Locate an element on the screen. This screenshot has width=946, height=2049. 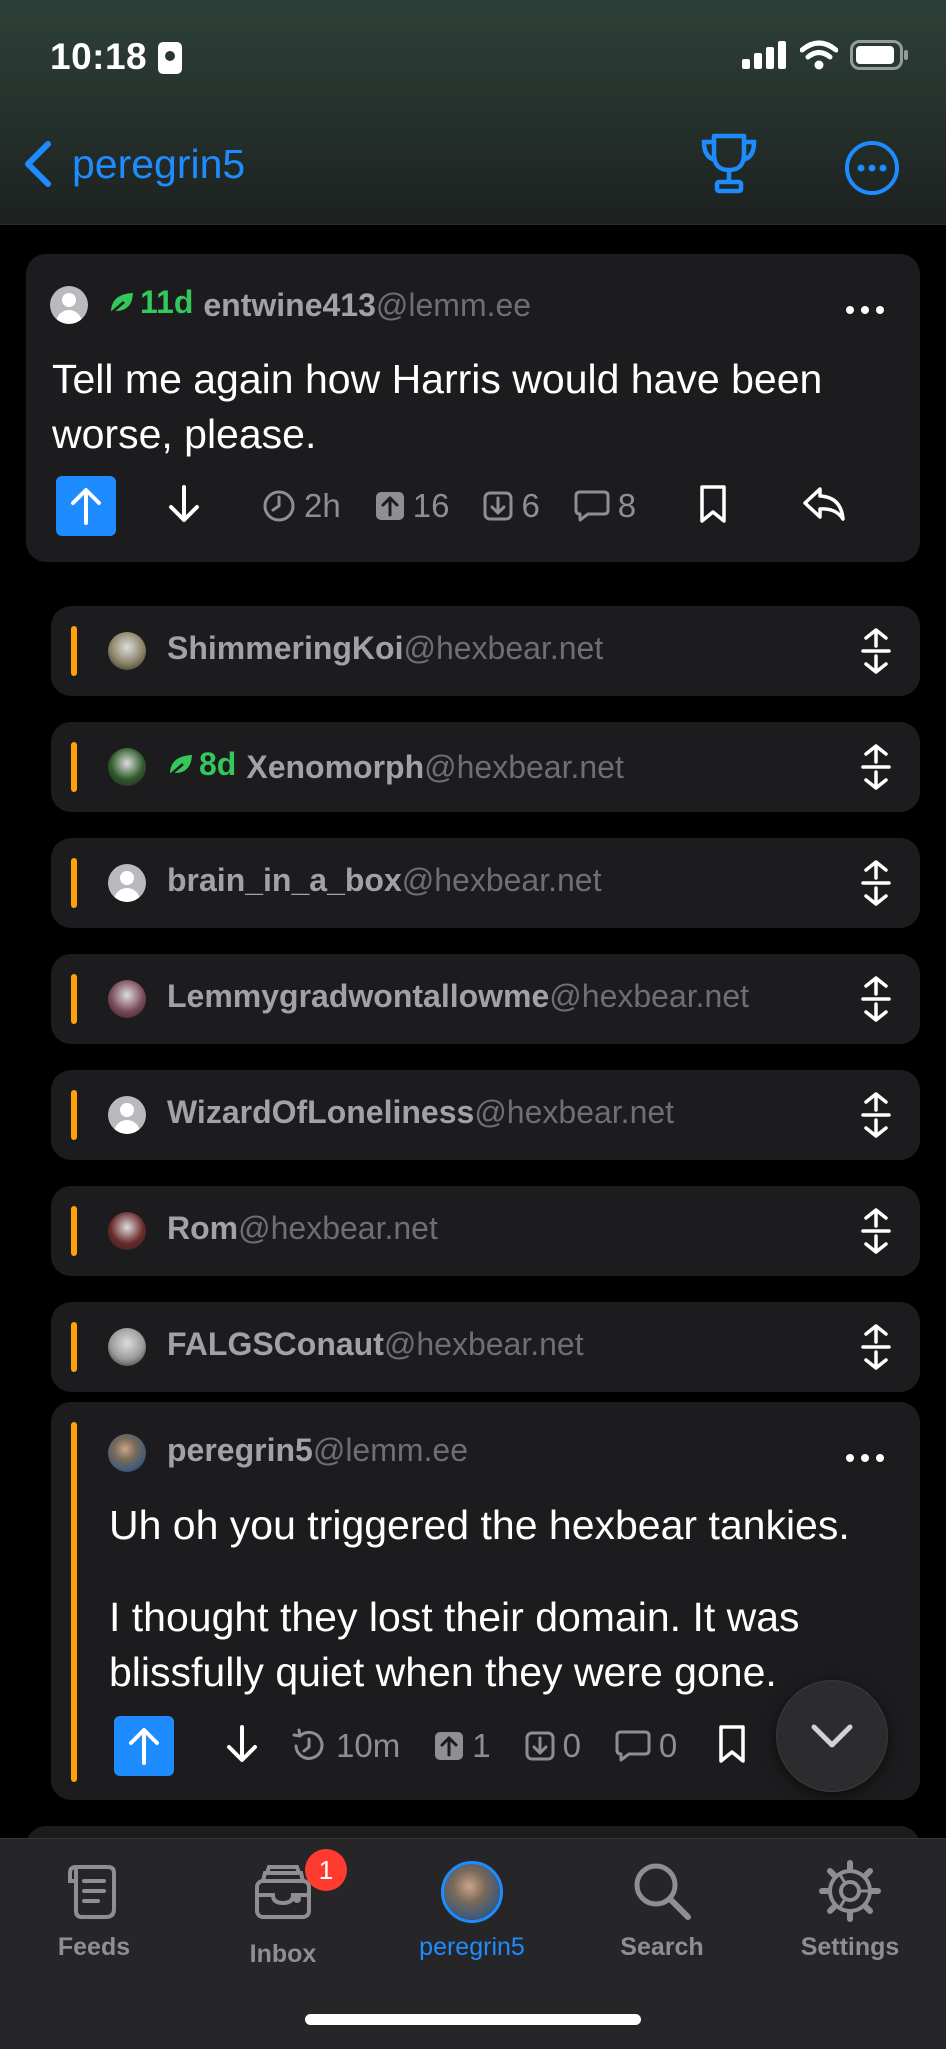
comment-header: Rom @hexbear.net is located at coordinates (302, 1228).